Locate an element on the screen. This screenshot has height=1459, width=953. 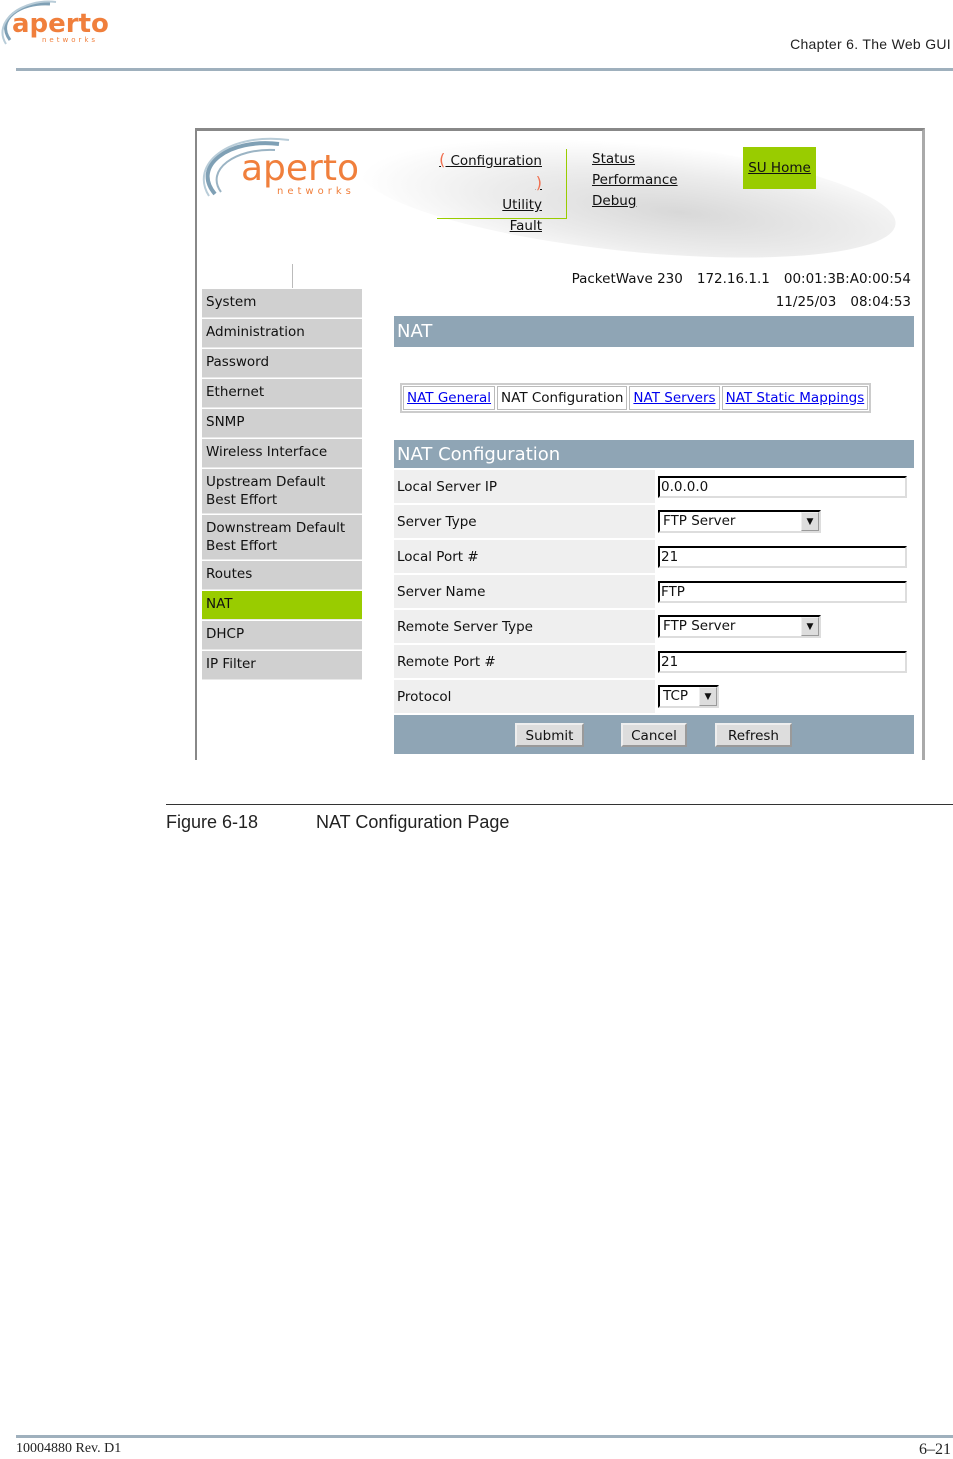
sidebar-item-routes: Routes is located at coordinates (282, 575).